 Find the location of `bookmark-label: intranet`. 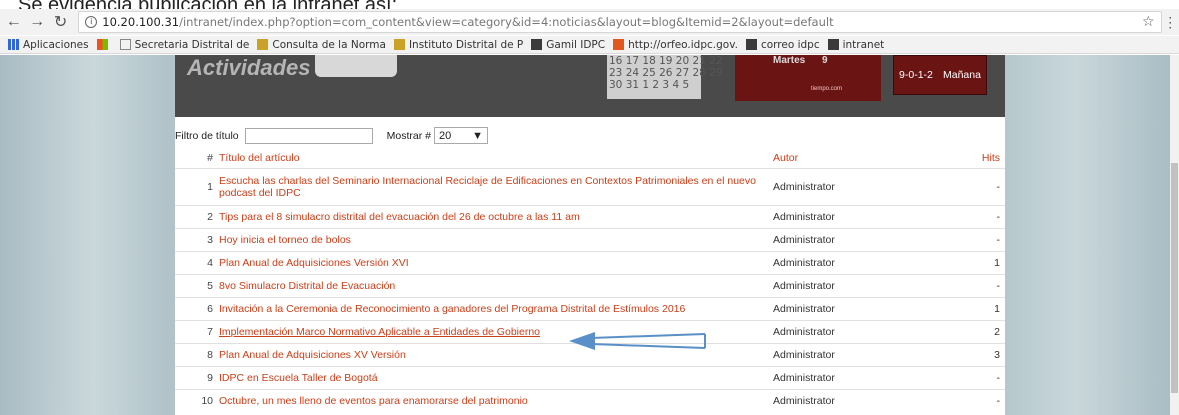

bookmark-label: intranet is located at coordinates (863, 44).